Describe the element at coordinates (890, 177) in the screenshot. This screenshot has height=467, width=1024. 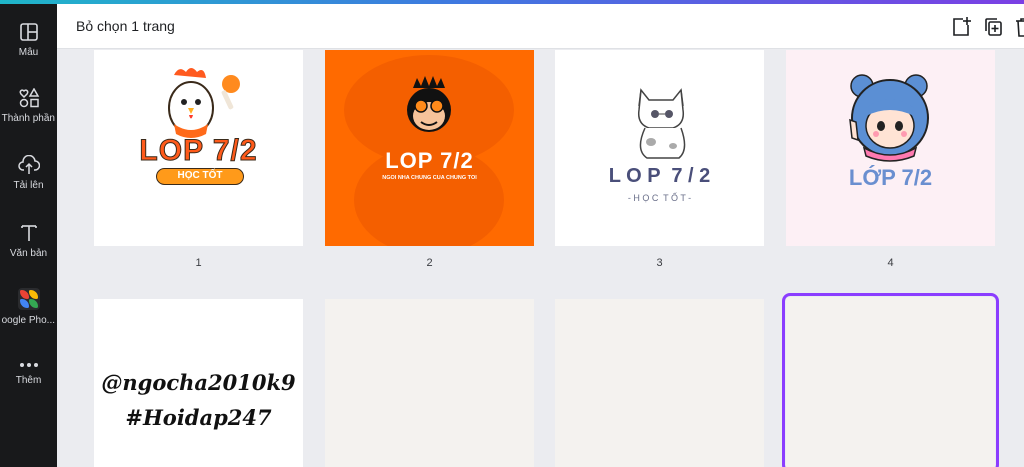
I see `page-4-title: LỚP 7/2` at that location.